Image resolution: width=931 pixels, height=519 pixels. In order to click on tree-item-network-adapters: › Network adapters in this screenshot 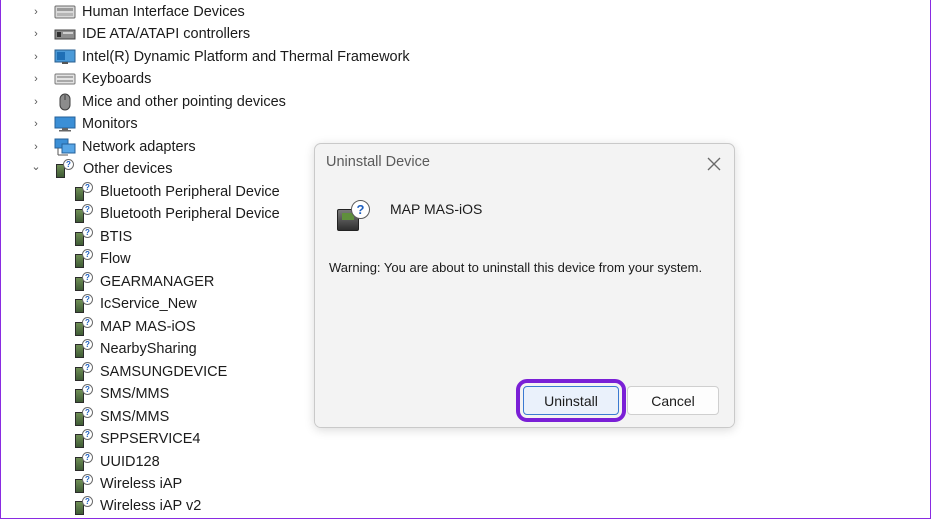, I will do `click(113, 147)`.